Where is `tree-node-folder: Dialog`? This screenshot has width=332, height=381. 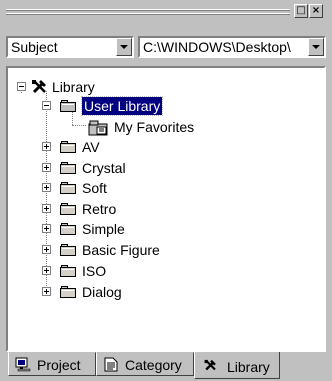
tree-node-folder: Dialog is located at coordinates (116, 292).